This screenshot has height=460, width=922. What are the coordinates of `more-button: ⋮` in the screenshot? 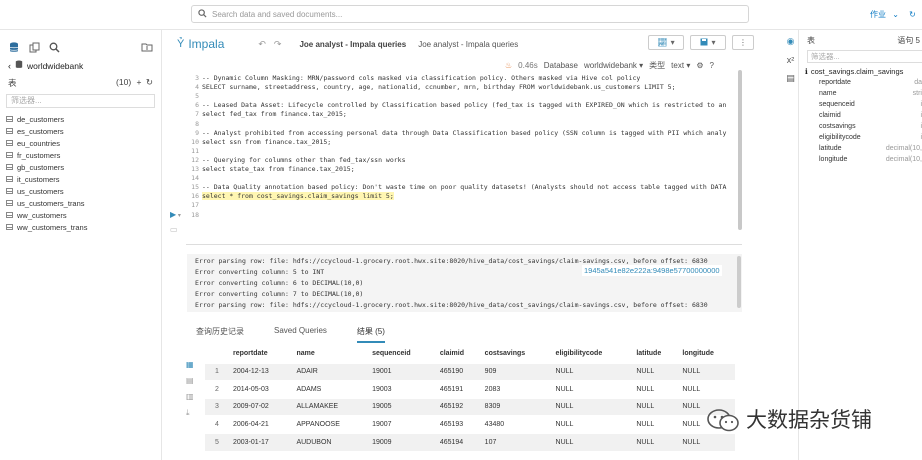 It's located at (743, 42).